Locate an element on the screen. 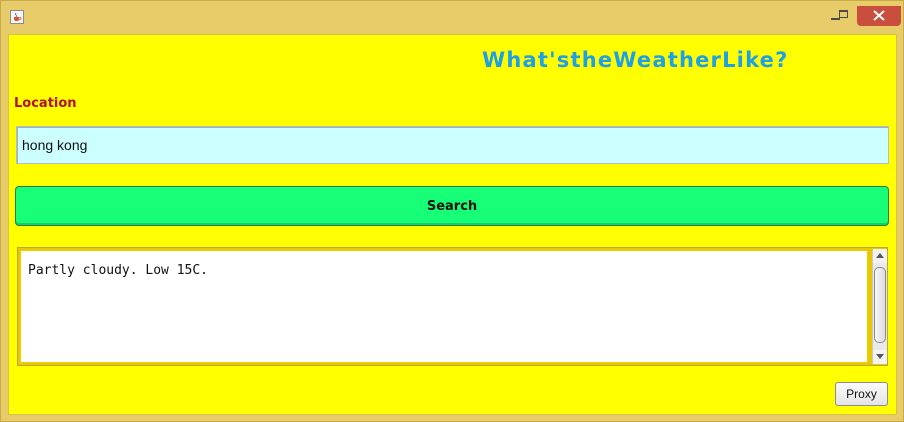 This screenshot has height=422, width=904. scroll-down-button is located at coordinates (880, 357).